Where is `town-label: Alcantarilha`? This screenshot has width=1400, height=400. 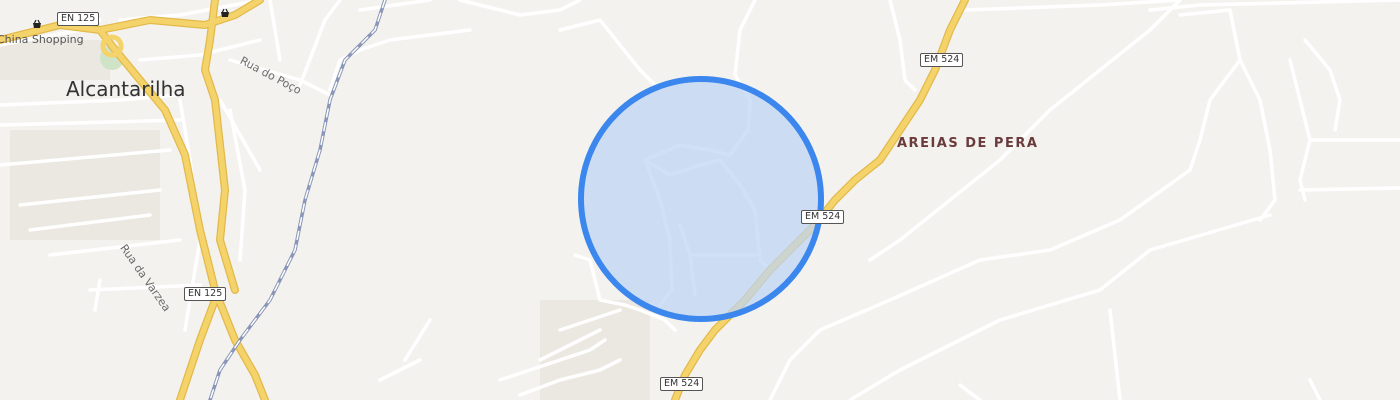 town-label: Alcantarilha is located at coordinates (126, 89).